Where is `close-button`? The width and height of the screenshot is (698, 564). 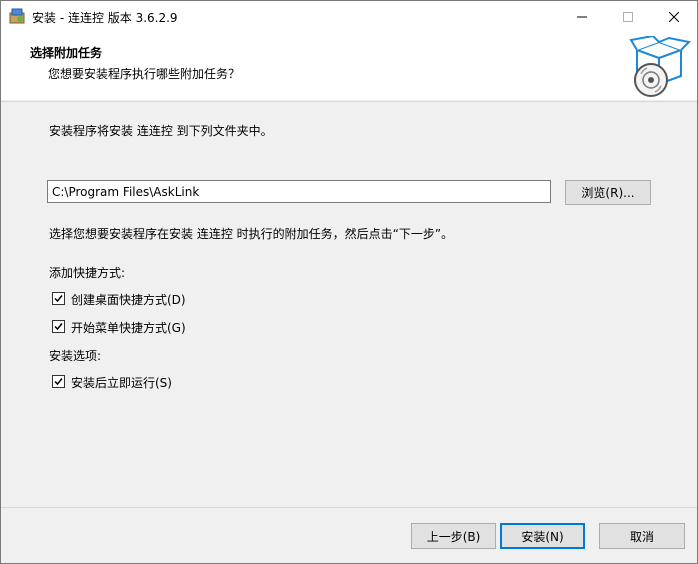 close-button is located at coordinates (674, 16).